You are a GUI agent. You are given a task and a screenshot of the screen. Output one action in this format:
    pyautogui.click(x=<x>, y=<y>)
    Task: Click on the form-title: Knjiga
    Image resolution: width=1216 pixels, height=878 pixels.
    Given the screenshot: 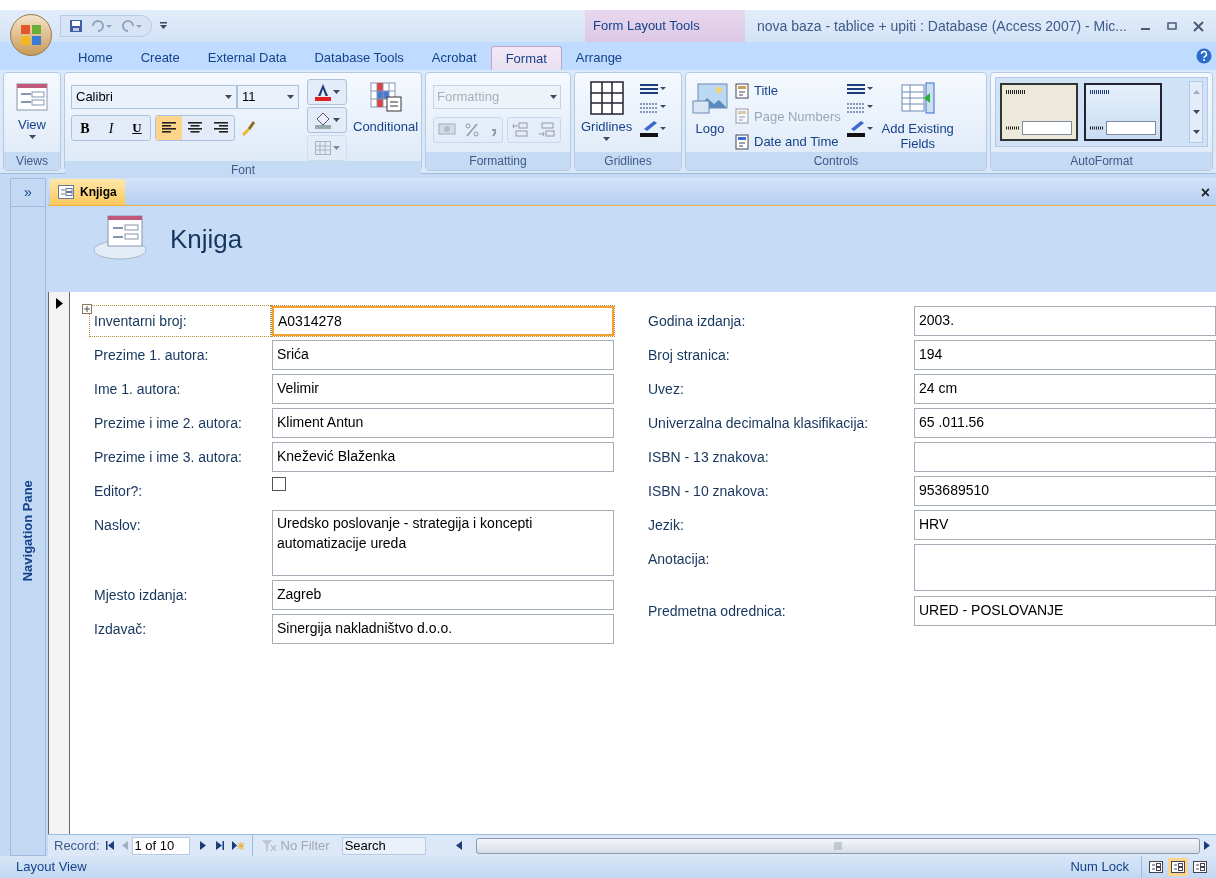 What is the action you would take?
    pyautogui.click(x=206, y=239)
    